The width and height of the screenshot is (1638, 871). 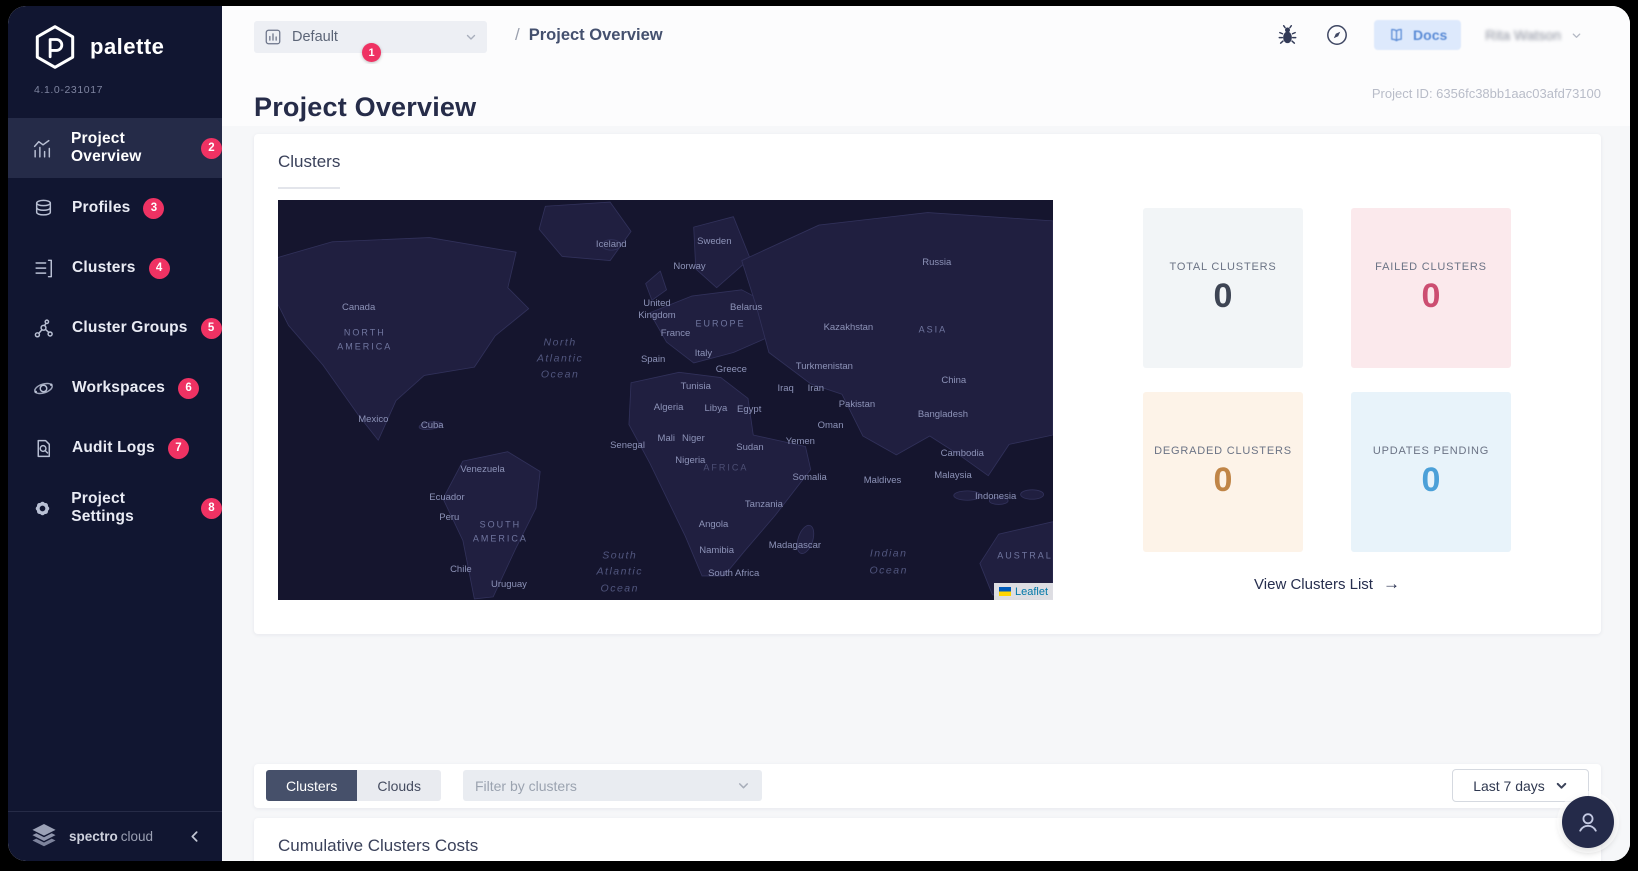 I want to click on server-icon, so click(x=43, y=268).